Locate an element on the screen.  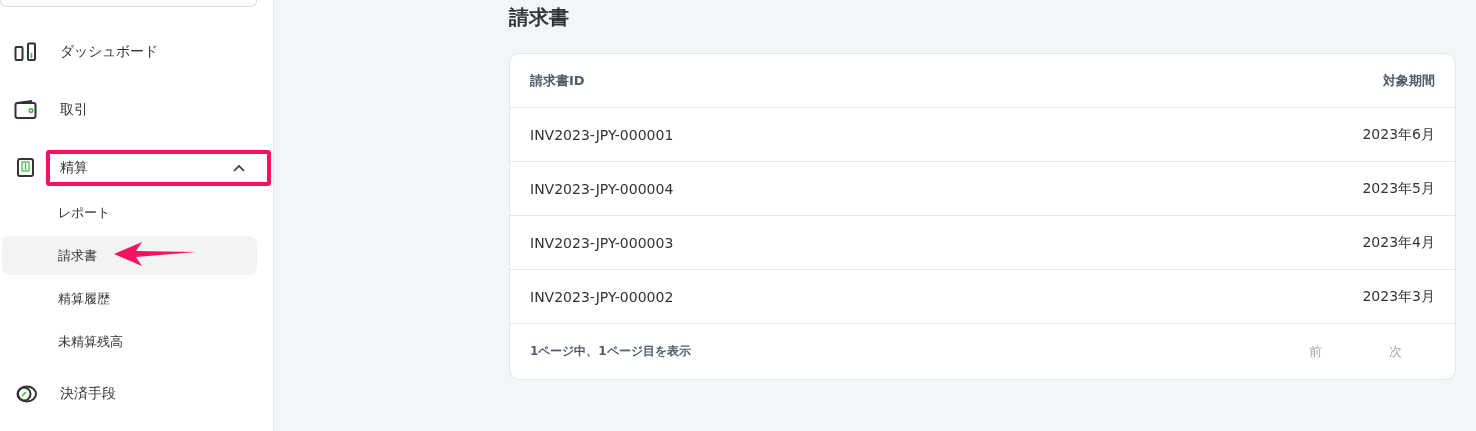
nav-subitem: 未精算残高 is located at coordinates (129, 341).